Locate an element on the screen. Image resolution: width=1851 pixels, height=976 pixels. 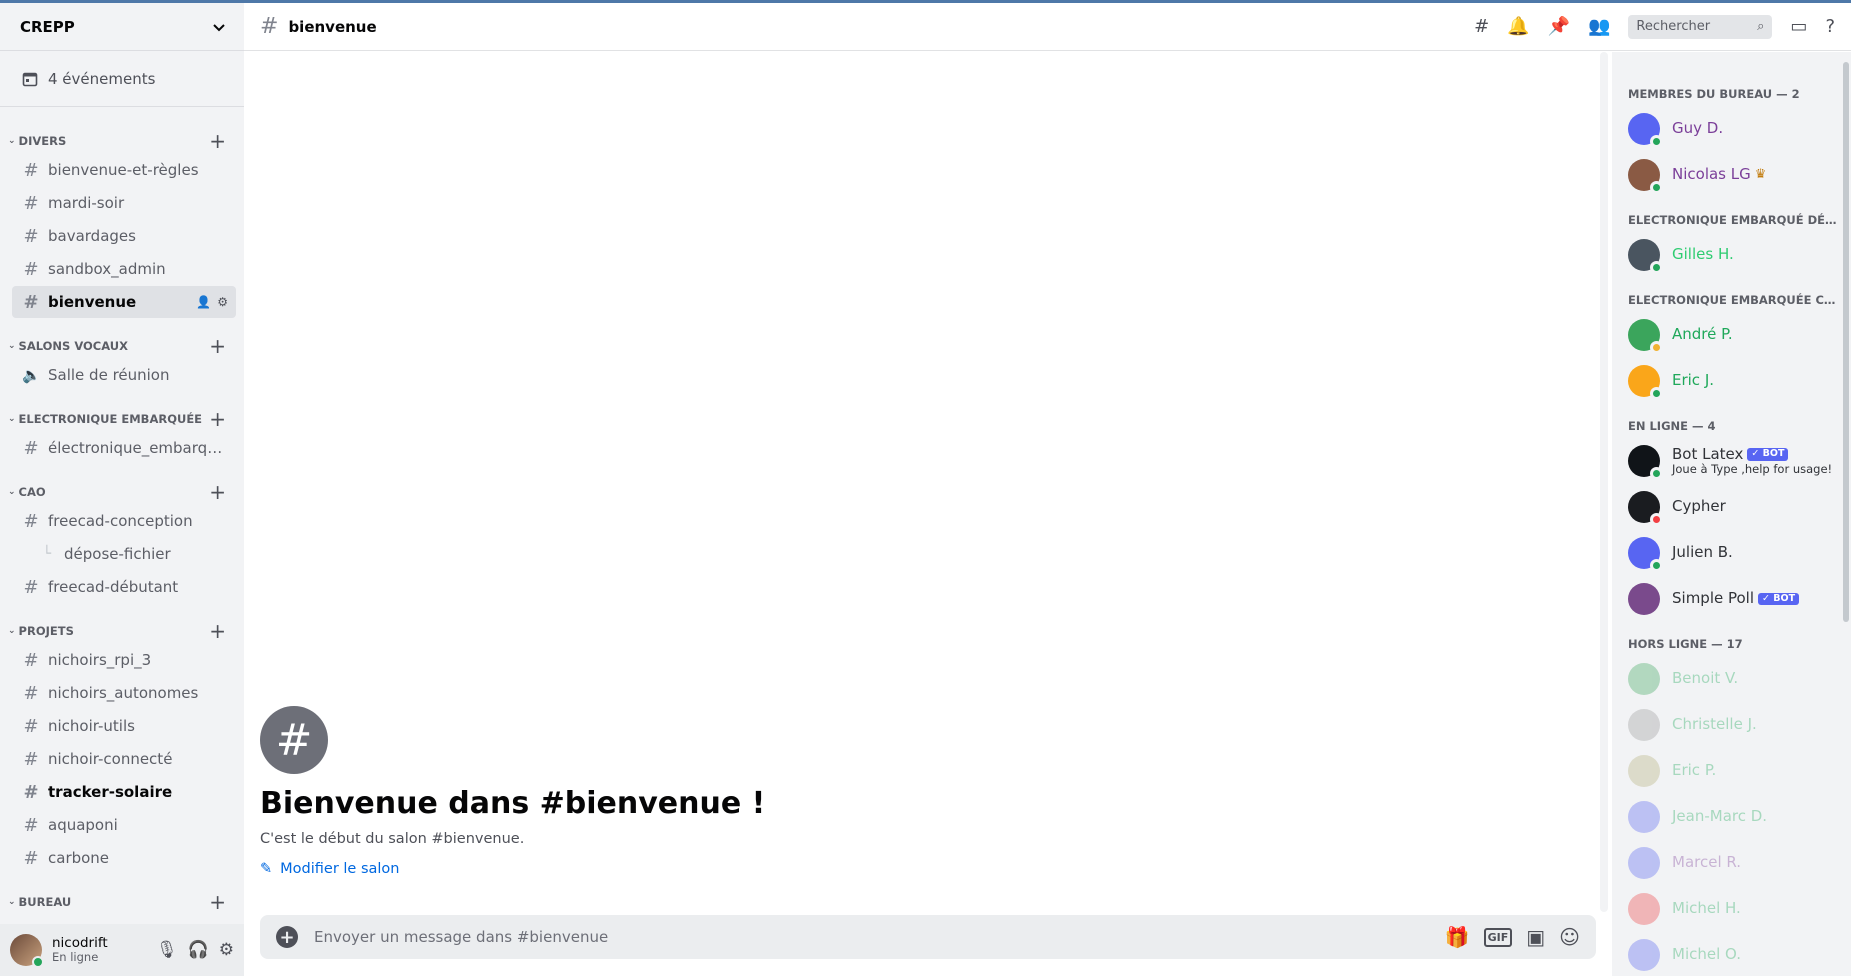
inbox-icon: ▭ is located at coordinates (1798, 26).